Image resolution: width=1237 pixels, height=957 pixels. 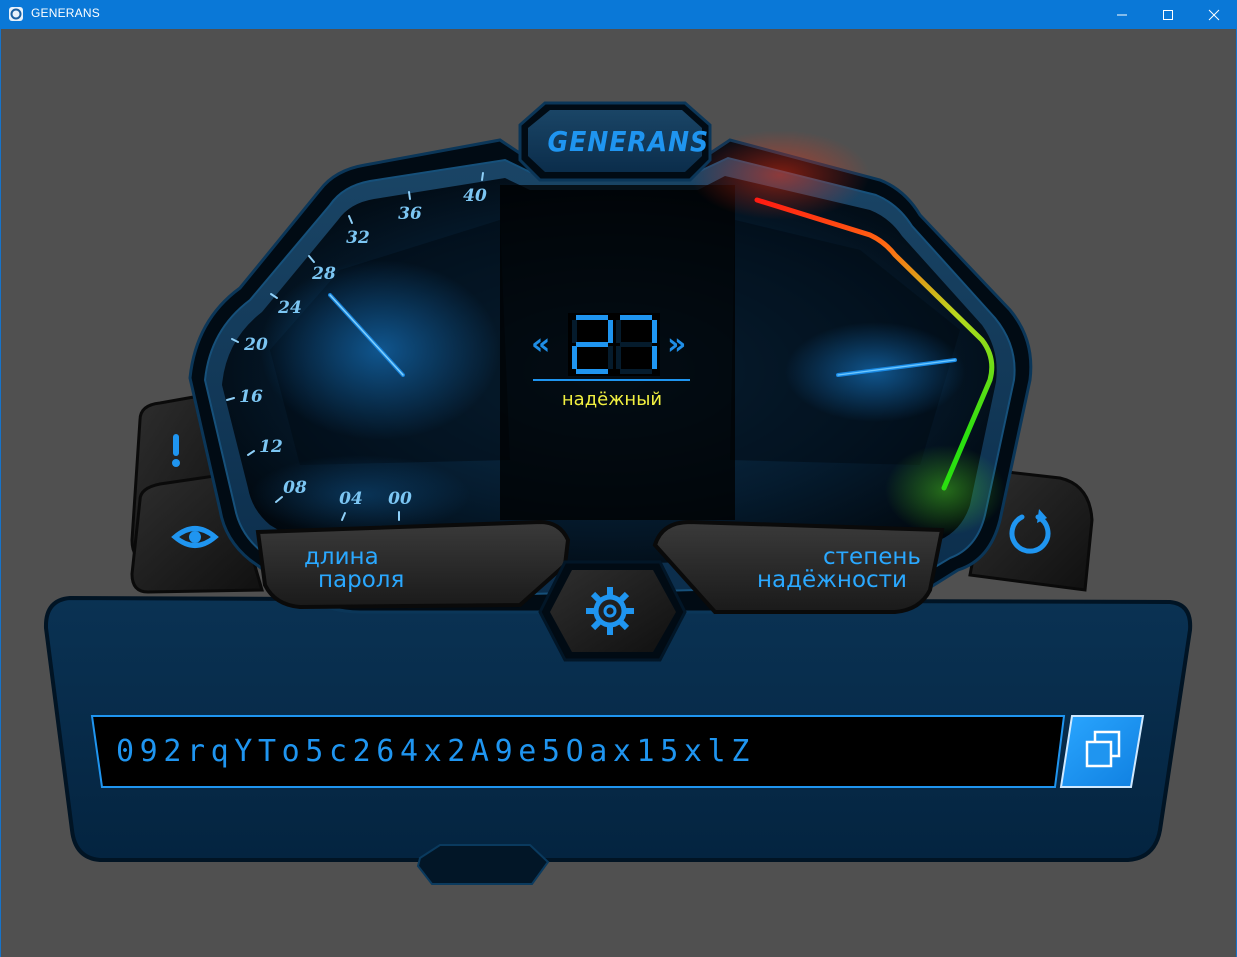 What do you see at coordinates (676, 345) in the screenshot?
I see `increment-length-button: »` at bounding box center [676, 345].